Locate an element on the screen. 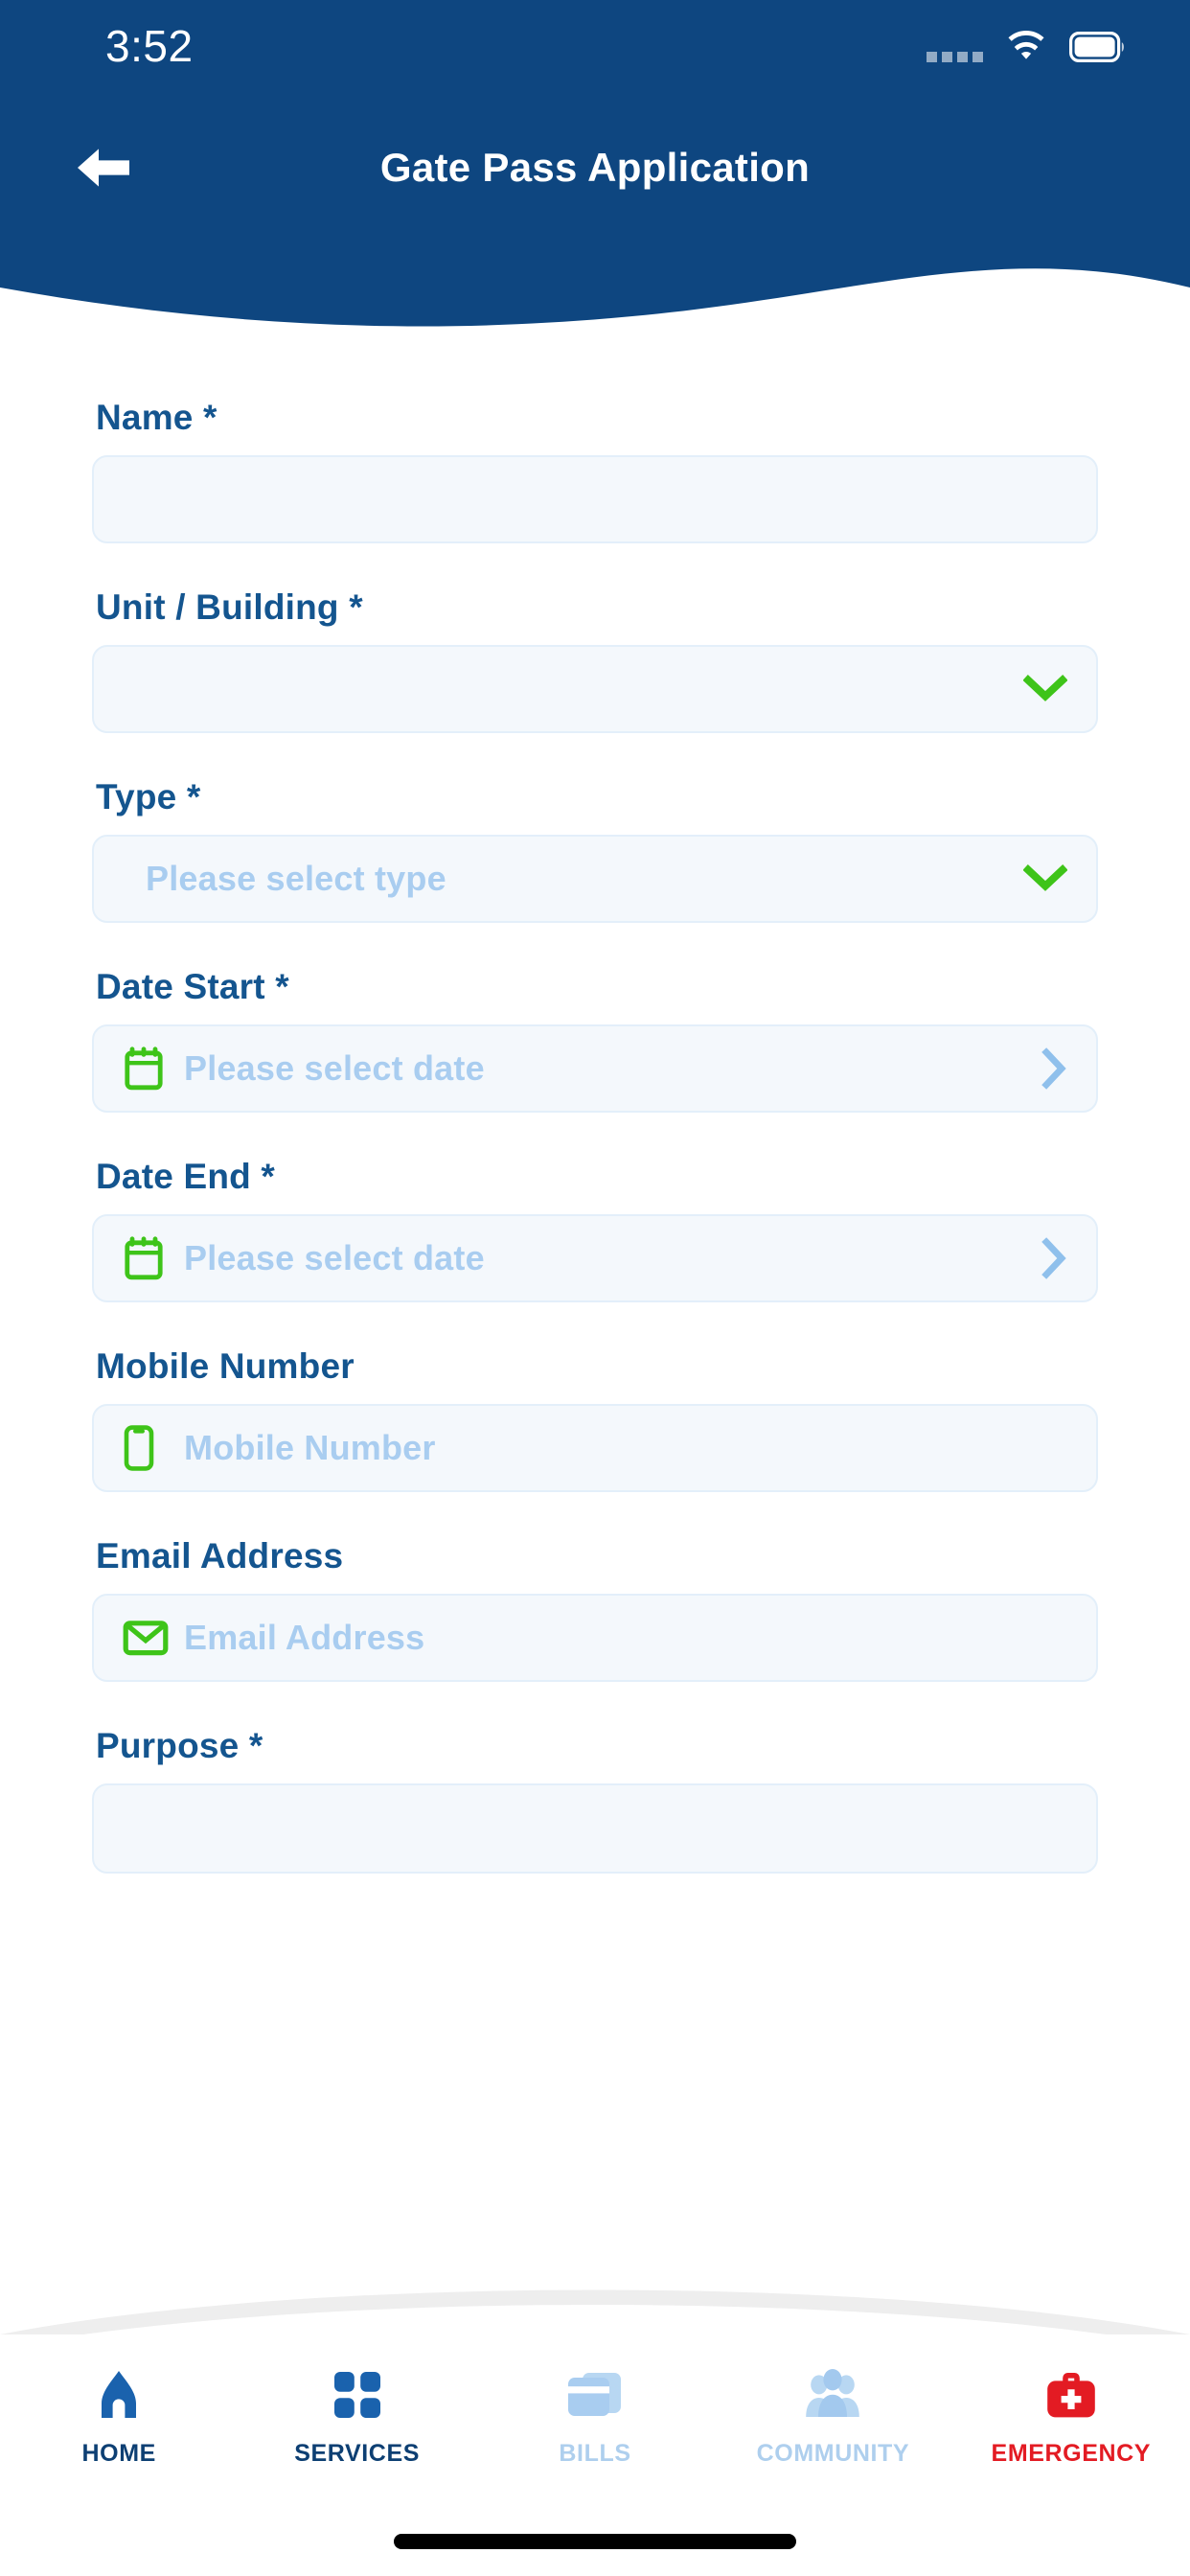  type-placeholder: Please select type is located at coordinates (296, 878).